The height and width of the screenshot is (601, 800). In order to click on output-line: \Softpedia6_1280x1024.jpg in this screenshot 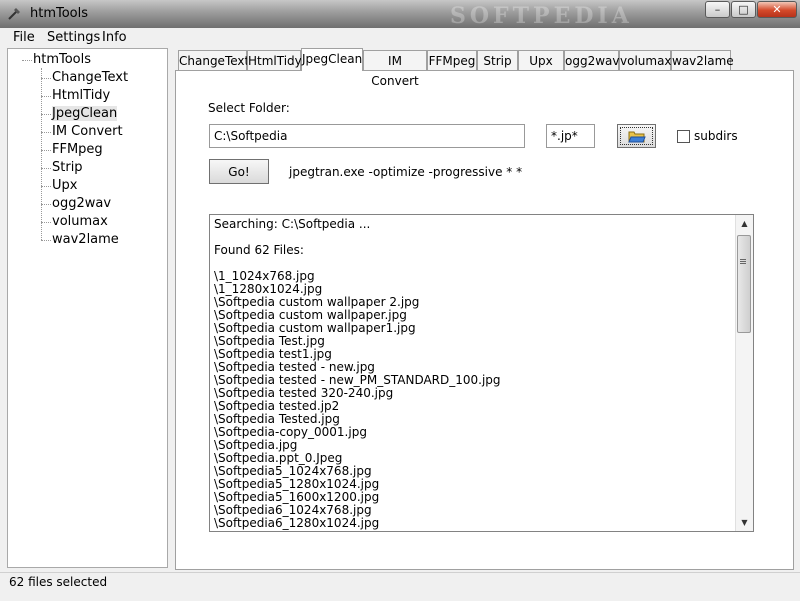, I will do `click(297, 523)`.